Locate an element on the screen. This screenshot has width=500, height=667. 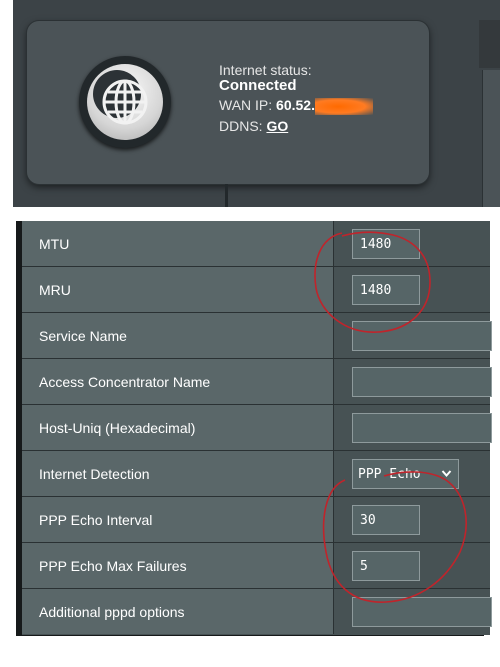
row-label: MTU is located at coordinates (178, 243).